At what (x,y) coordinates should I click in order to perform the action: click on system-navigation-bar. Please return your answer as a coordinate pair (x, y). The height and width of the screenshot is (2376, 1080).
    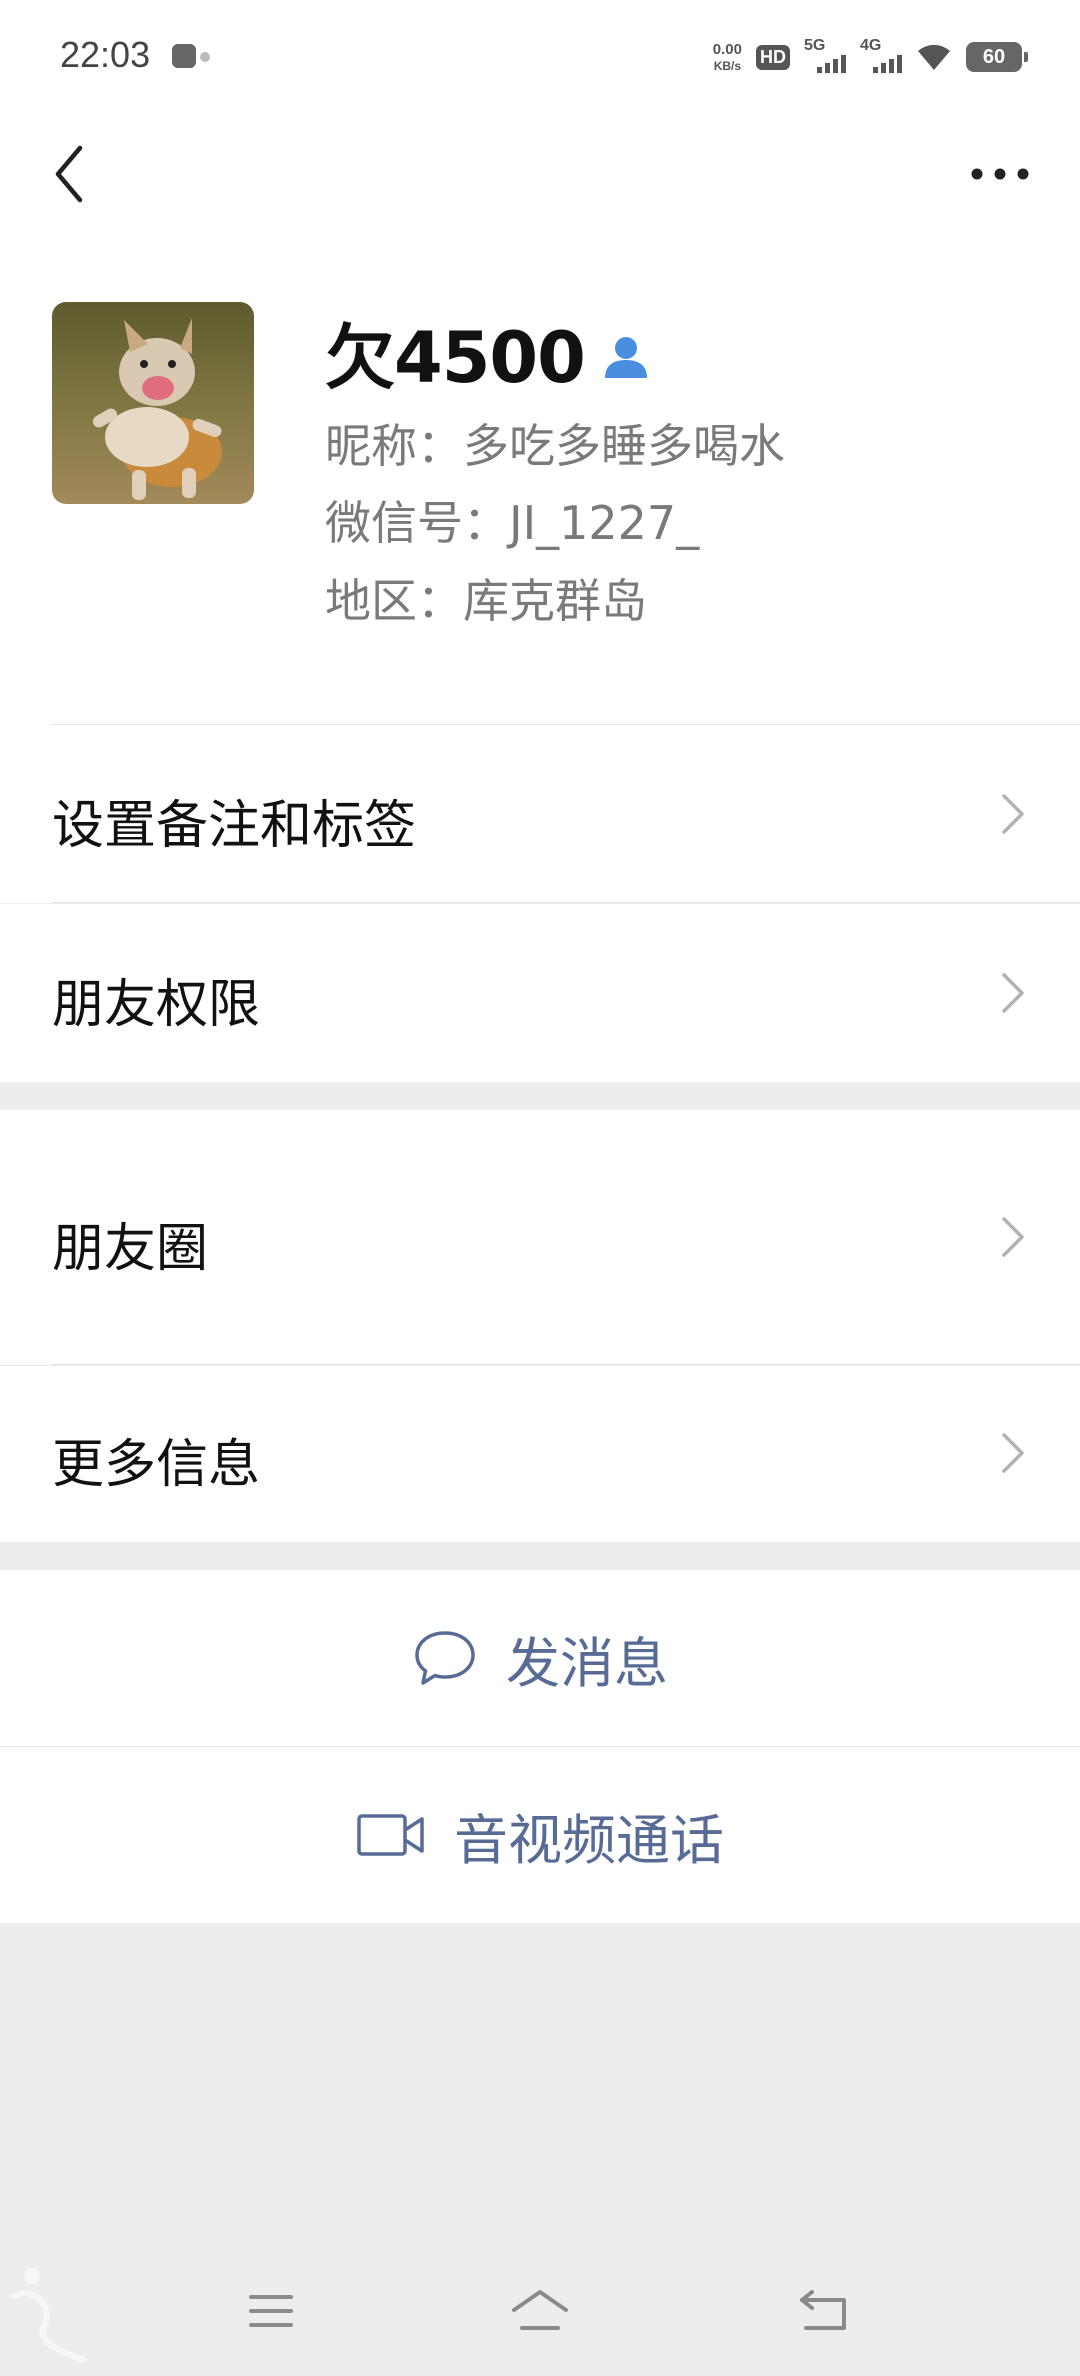
    Looking at the image, I should click on (540, 2311).